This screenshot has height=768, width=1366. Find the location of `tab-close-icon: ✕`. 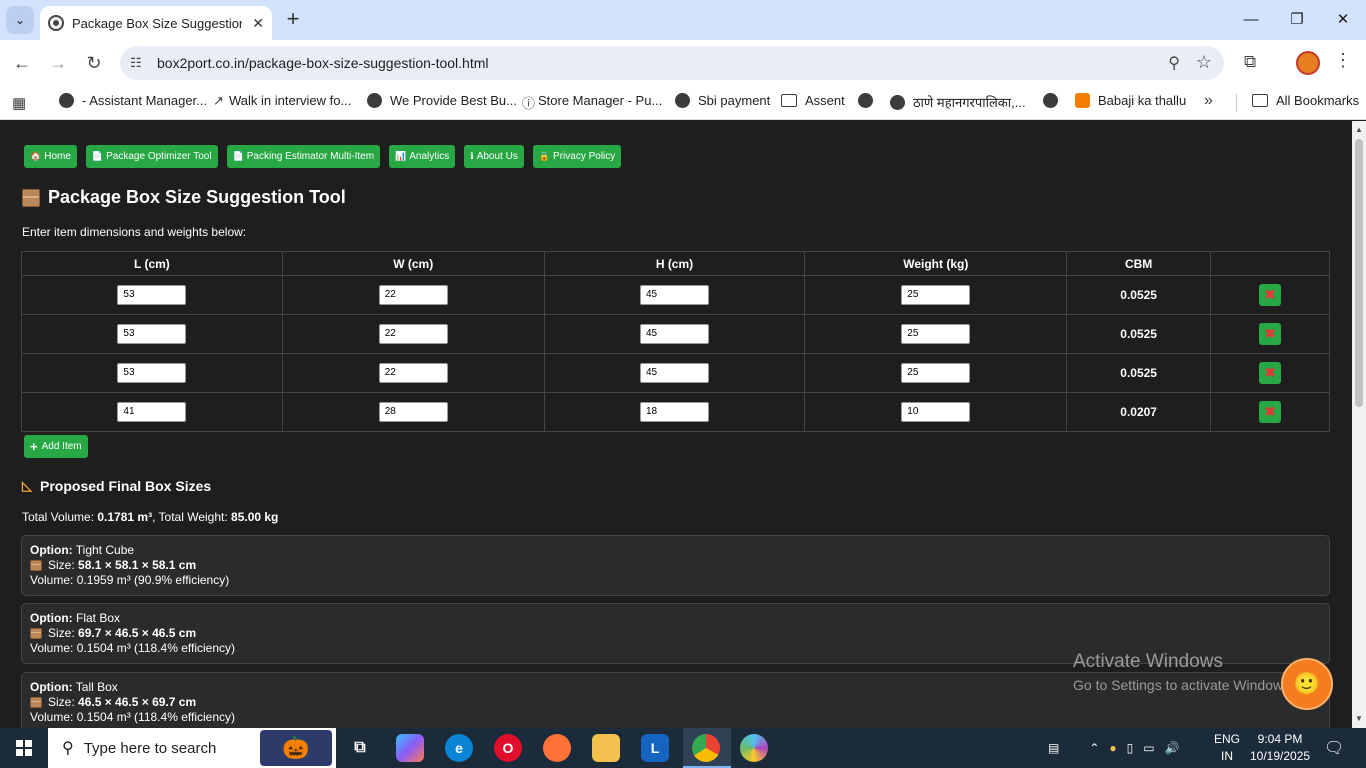

tab-close-icon: ✕ is located at coordinates (258, 23).